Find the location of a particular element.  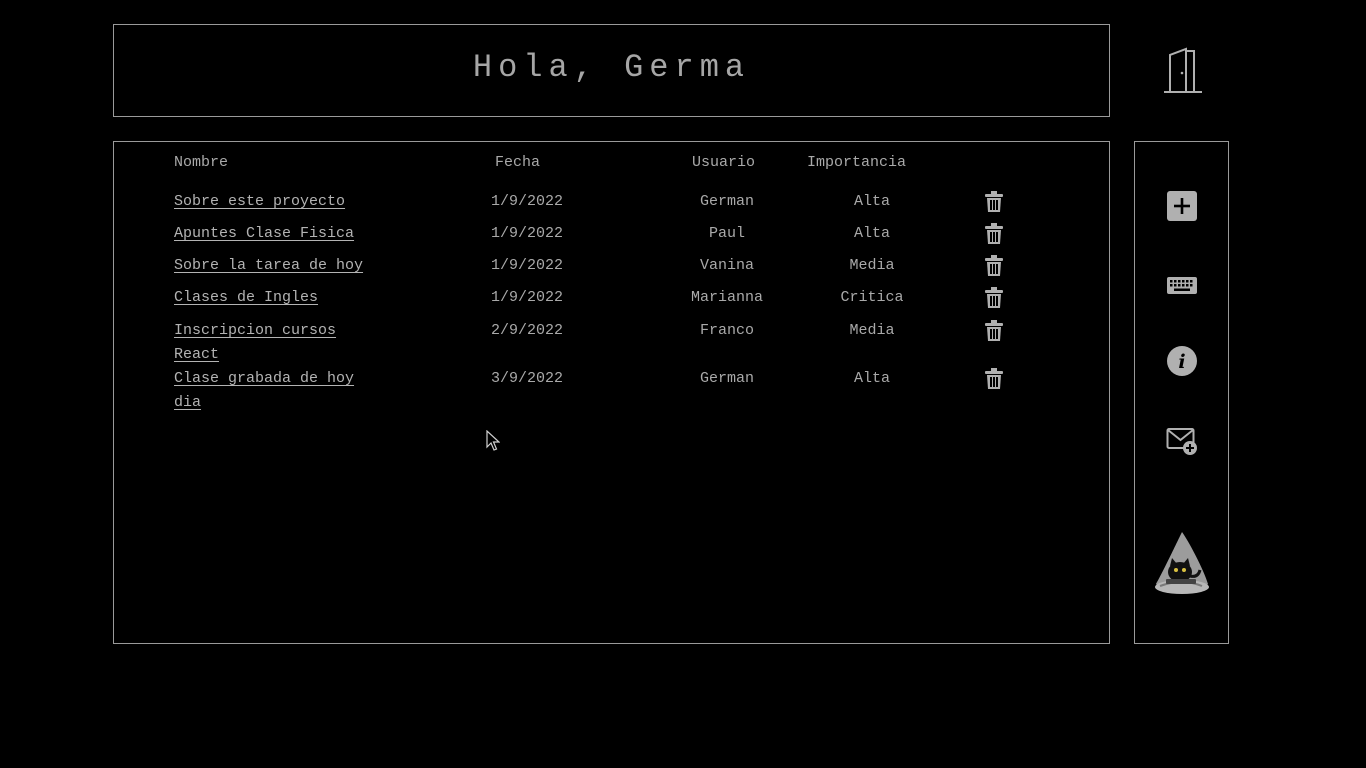

keyboard-icon is located at coordinates (1182, 285).